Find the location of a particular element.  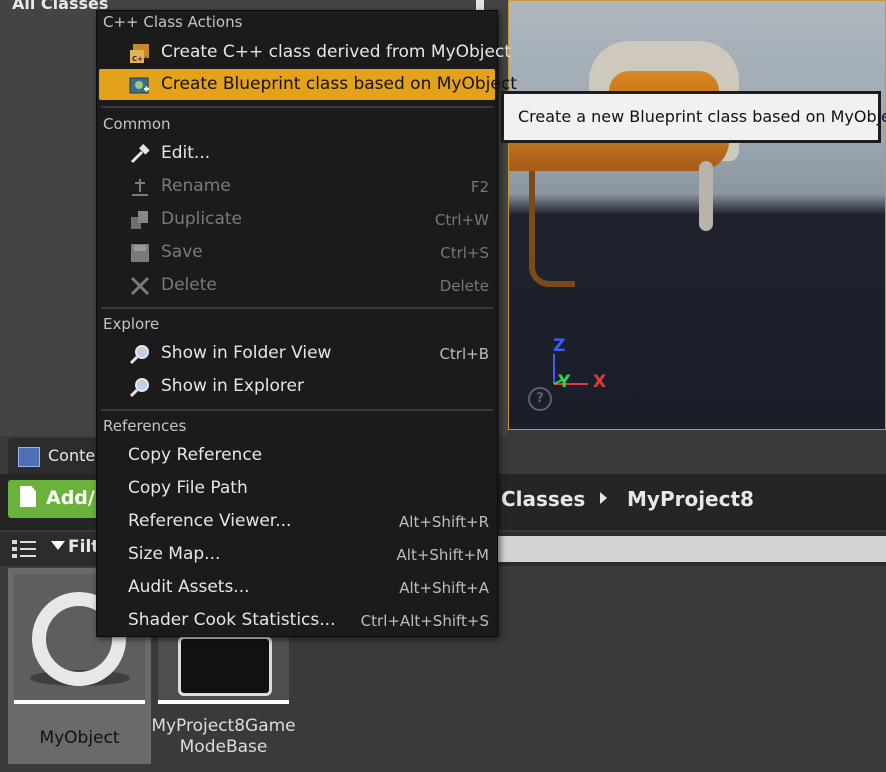

axis-gizmo is located at coordinates (570, 369).